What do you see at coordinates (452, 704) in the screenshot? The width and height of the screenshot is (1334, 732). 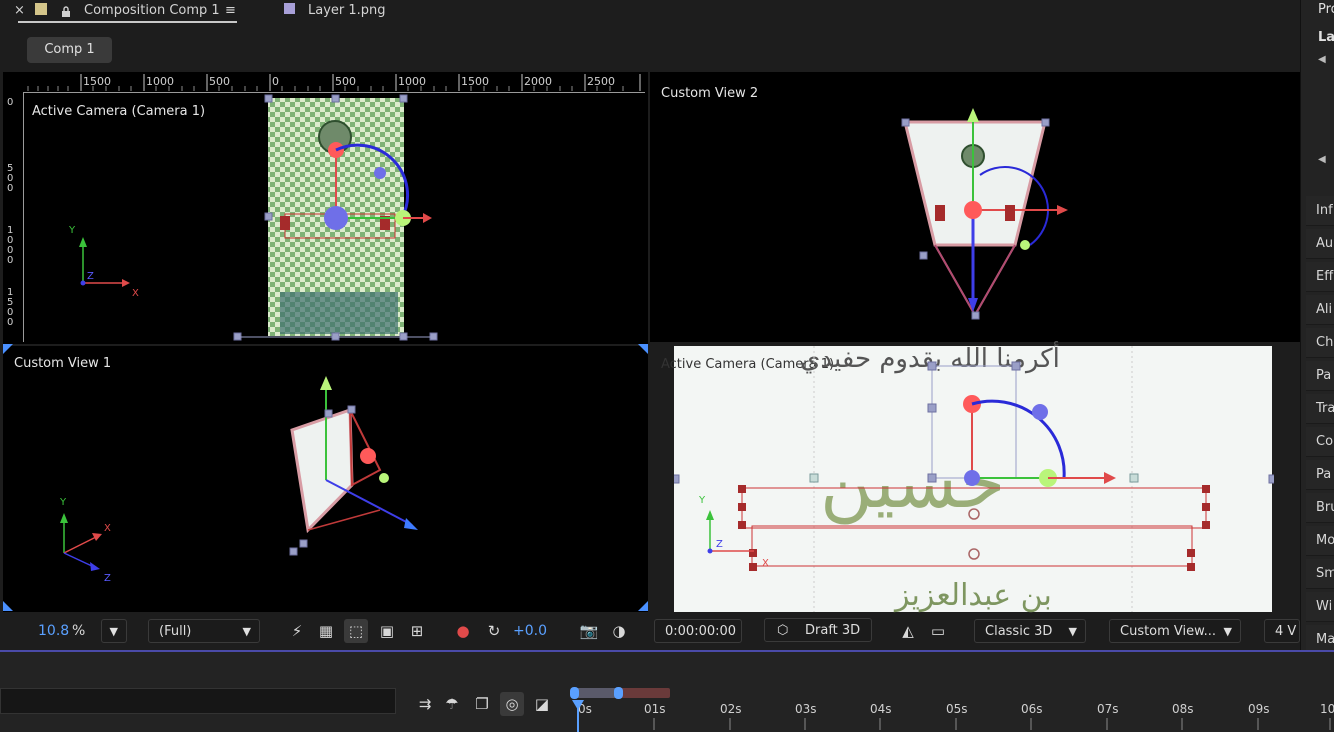 I see `shy-layers-icon: ☂` at bounding box center [452, 704].